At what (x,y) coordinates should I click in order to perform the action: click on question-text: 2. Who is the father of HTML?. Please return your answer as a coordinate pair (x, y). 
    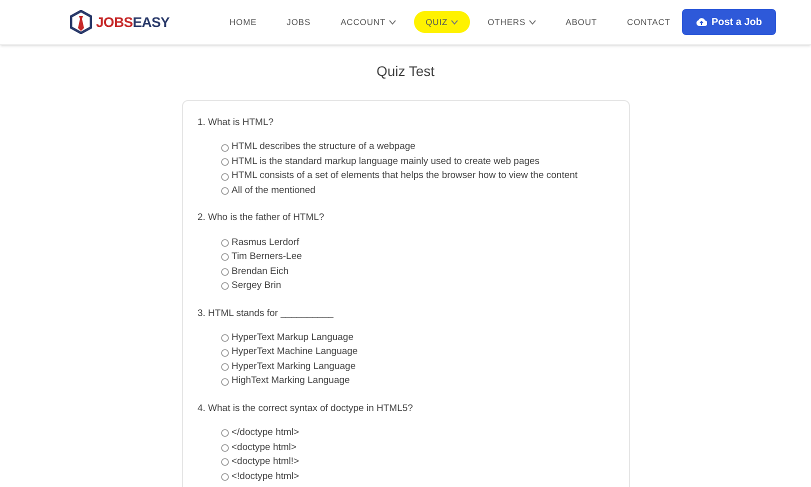
    Looking at the image, I should click on (261, 218).